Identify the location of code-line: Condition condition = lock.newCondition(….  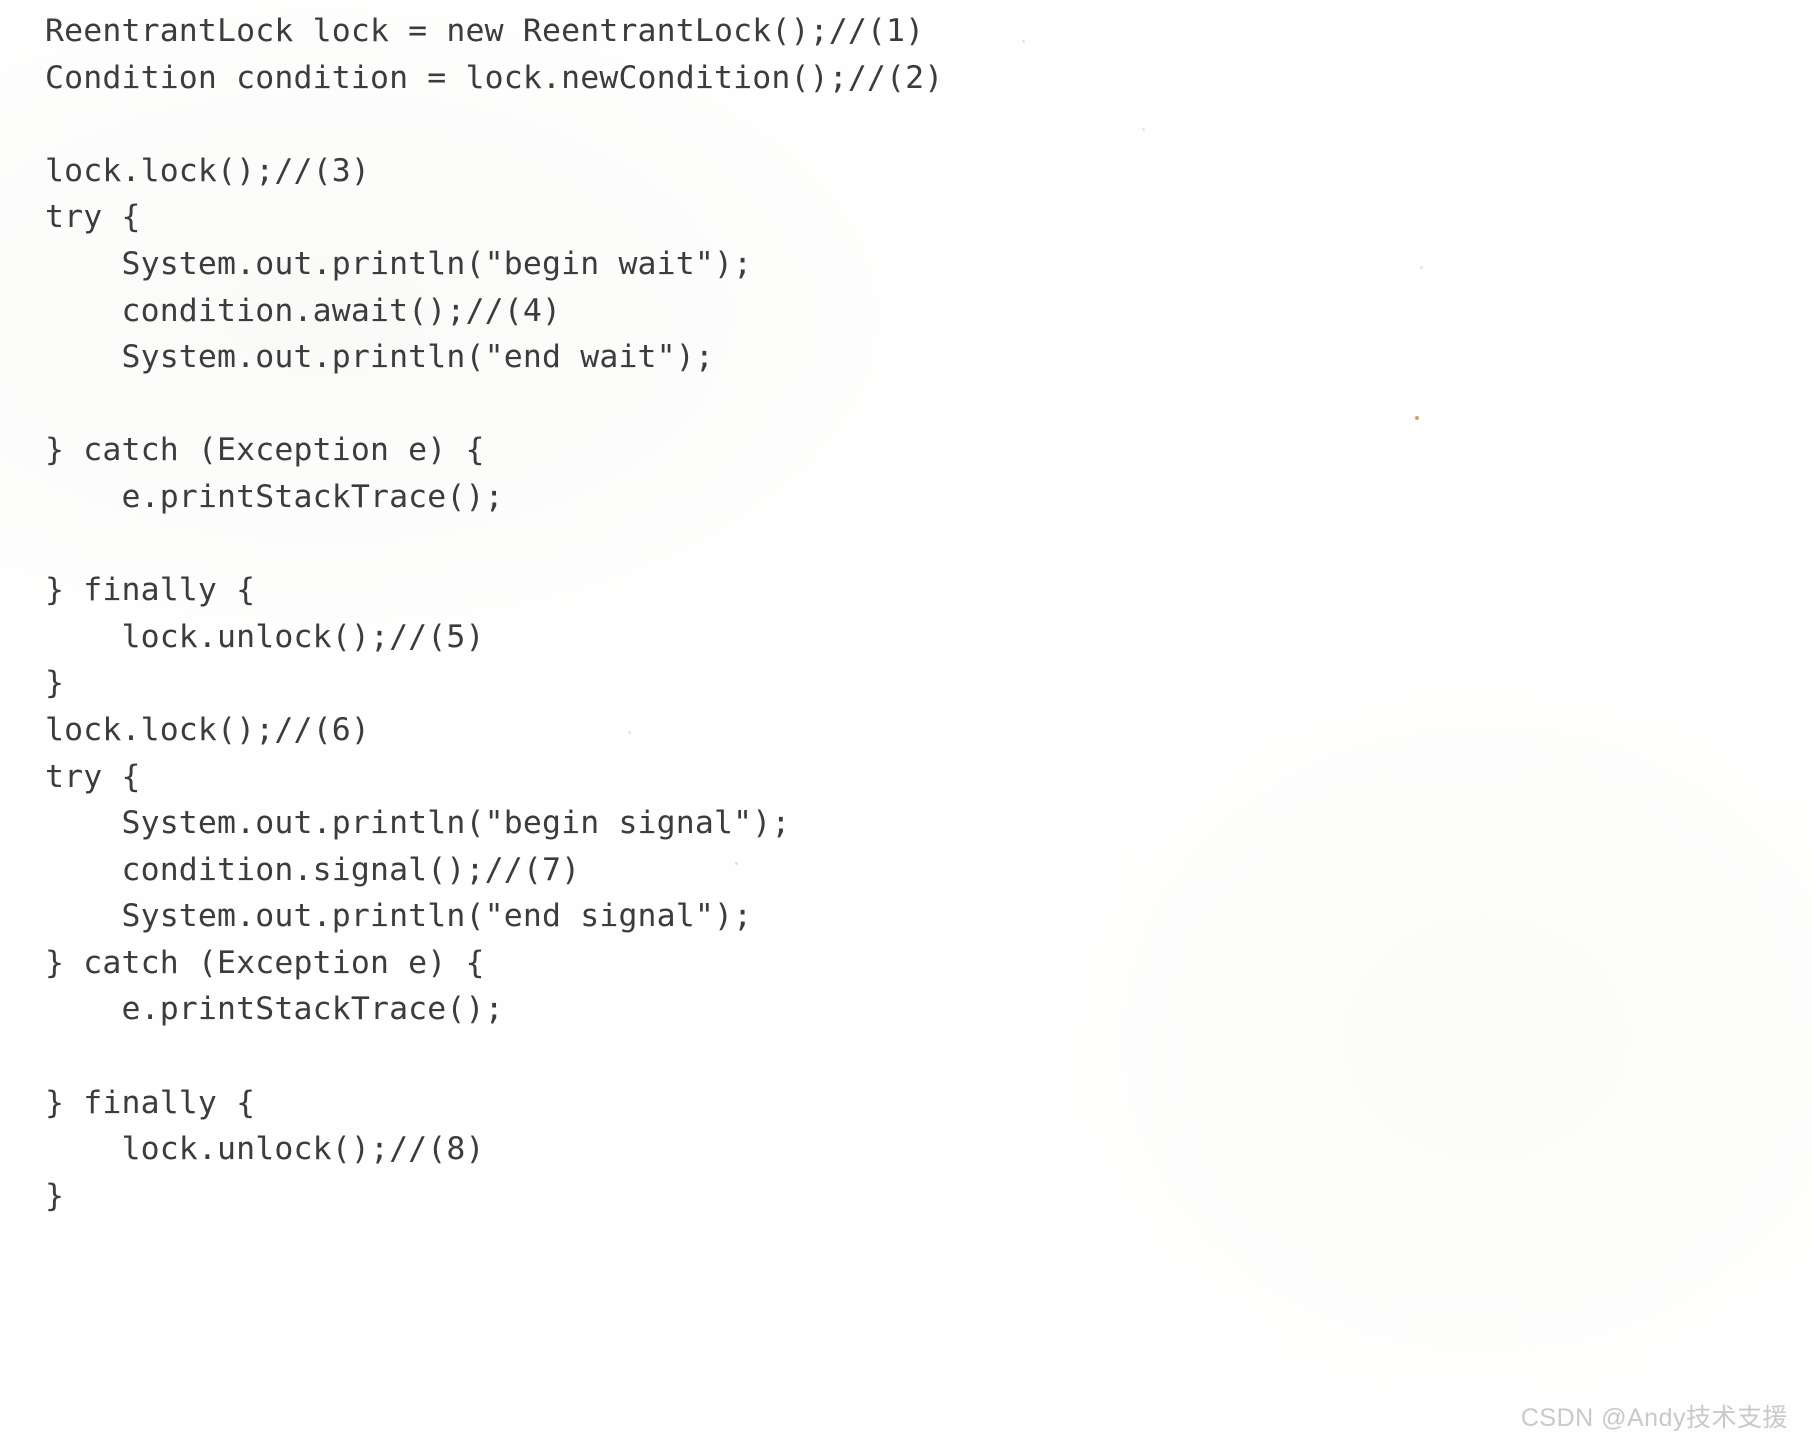
(494, 77).